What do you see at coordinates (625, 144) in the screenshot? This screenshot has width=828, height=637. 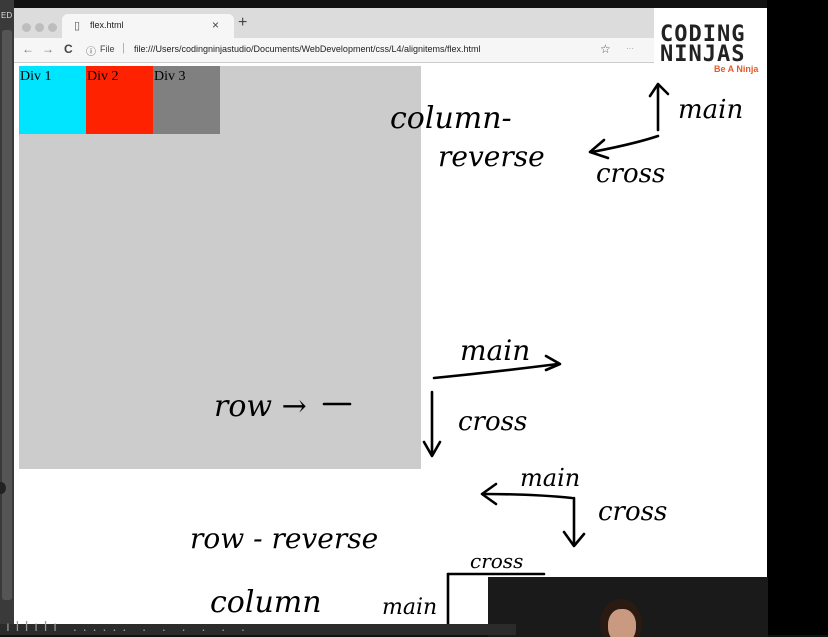 I see `cr-cross-arrow` at bounding box center [625, 144].